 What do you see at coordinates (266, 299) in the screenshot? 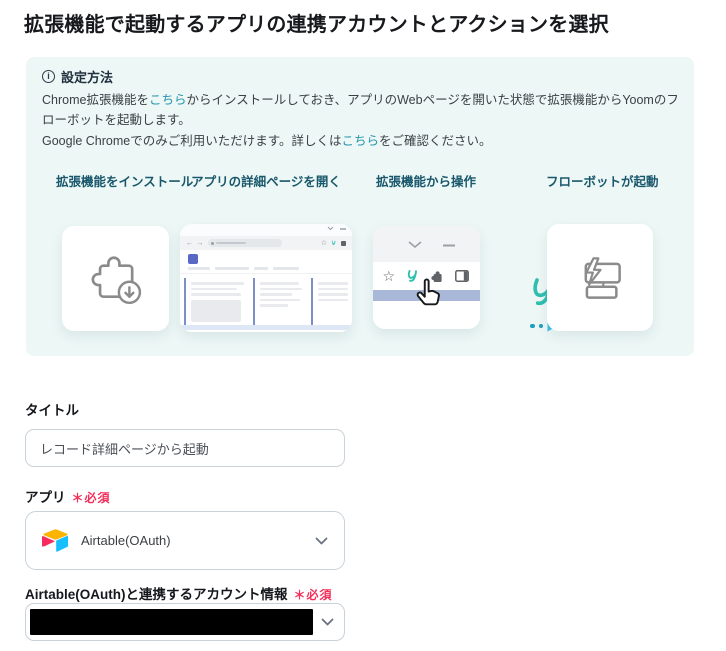
I see `page-columns-mock` at bounding box center [266, 299].